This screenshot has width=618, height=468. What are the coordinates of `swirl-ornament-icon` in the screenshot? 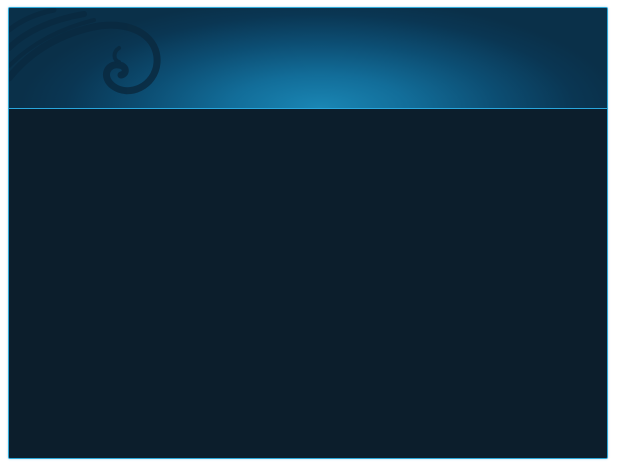 It's located at (85, 51).